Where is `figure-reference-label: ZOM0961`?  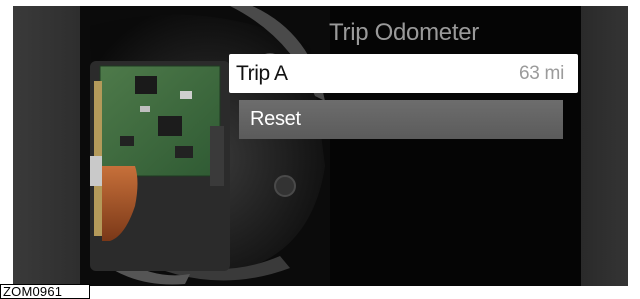 figure-reference-label: ZOM0961 is located at coordinates (45, 291).